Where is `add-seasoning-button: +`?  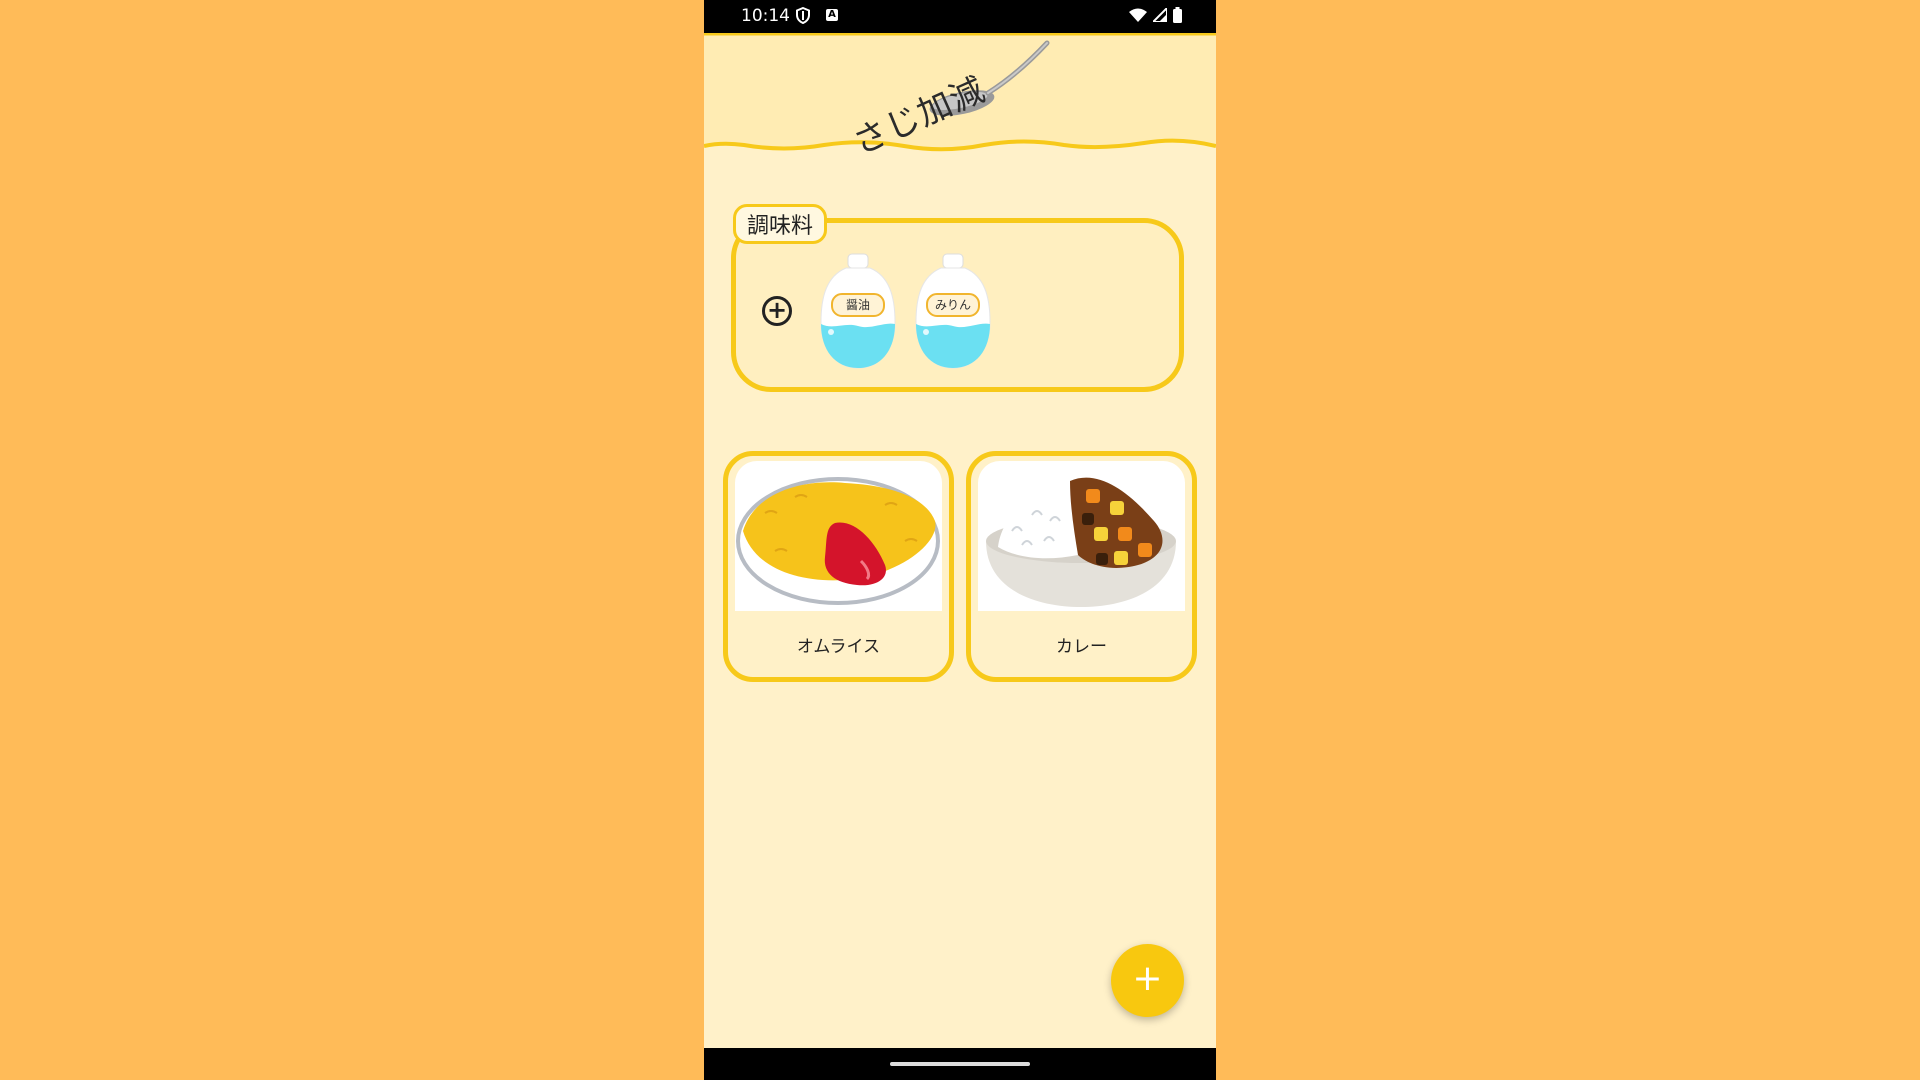 add-seasoning-button: + is located at coordinates (777, 311).